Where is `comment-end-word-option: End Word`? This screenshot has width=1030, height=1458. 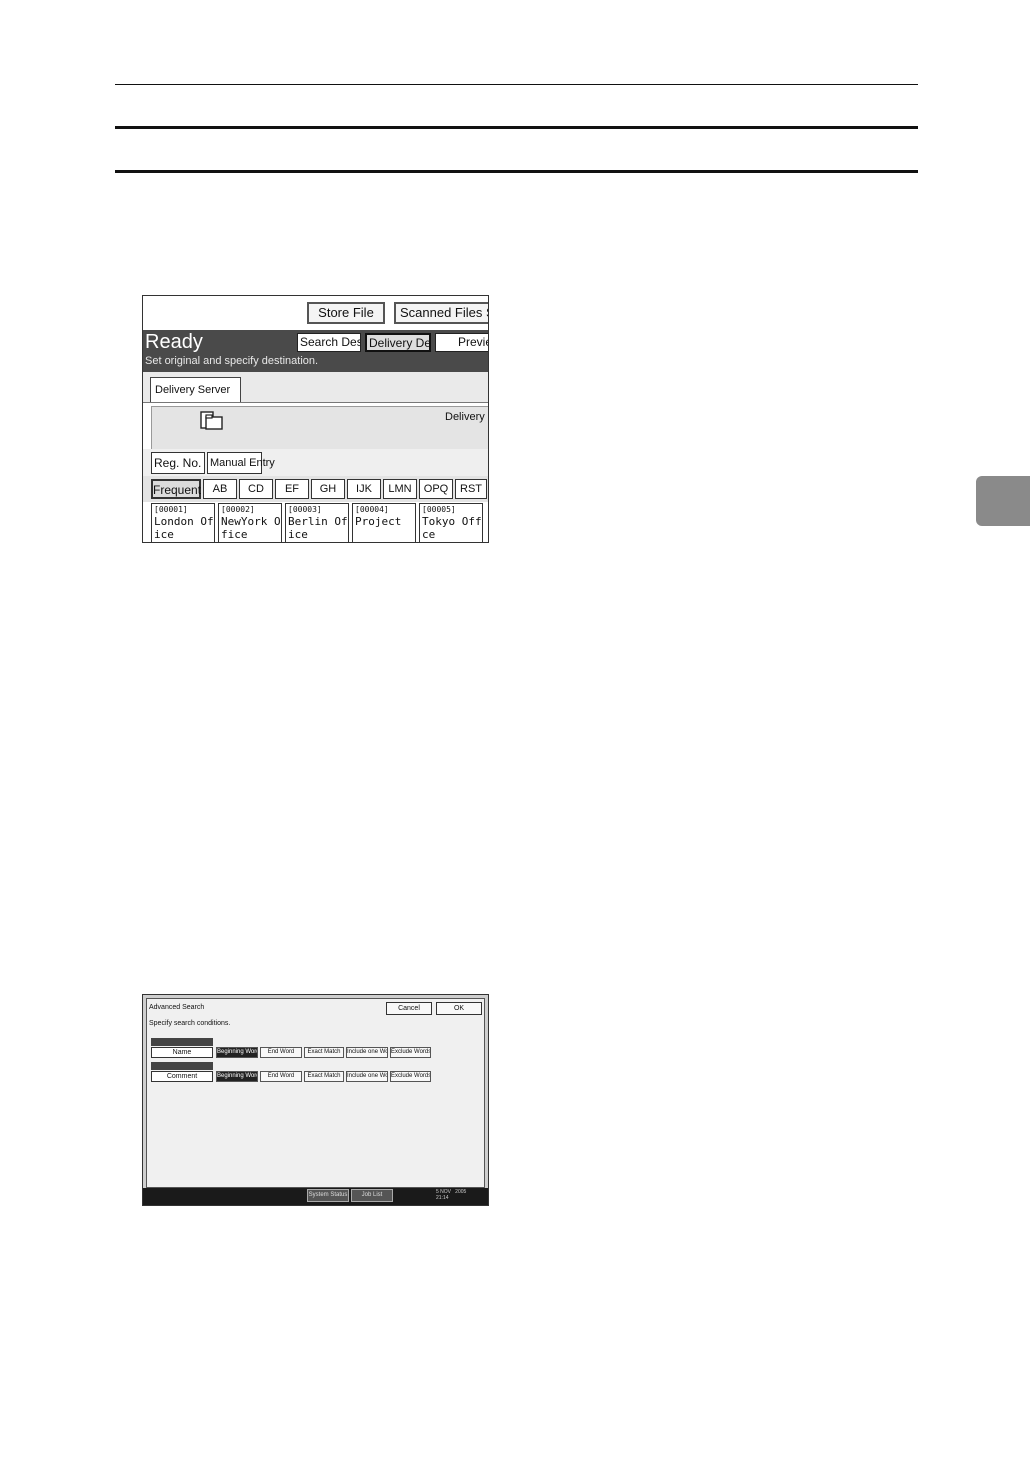
comment-end-word-option: End Word is located at coordinates (281, 1076).